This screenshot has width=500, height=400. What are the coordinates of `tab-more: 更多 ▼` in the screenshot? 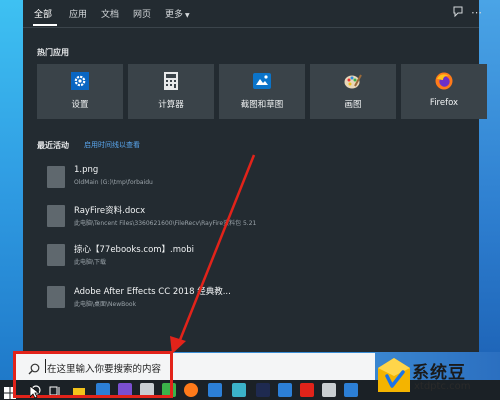 It's located at (177, 13).